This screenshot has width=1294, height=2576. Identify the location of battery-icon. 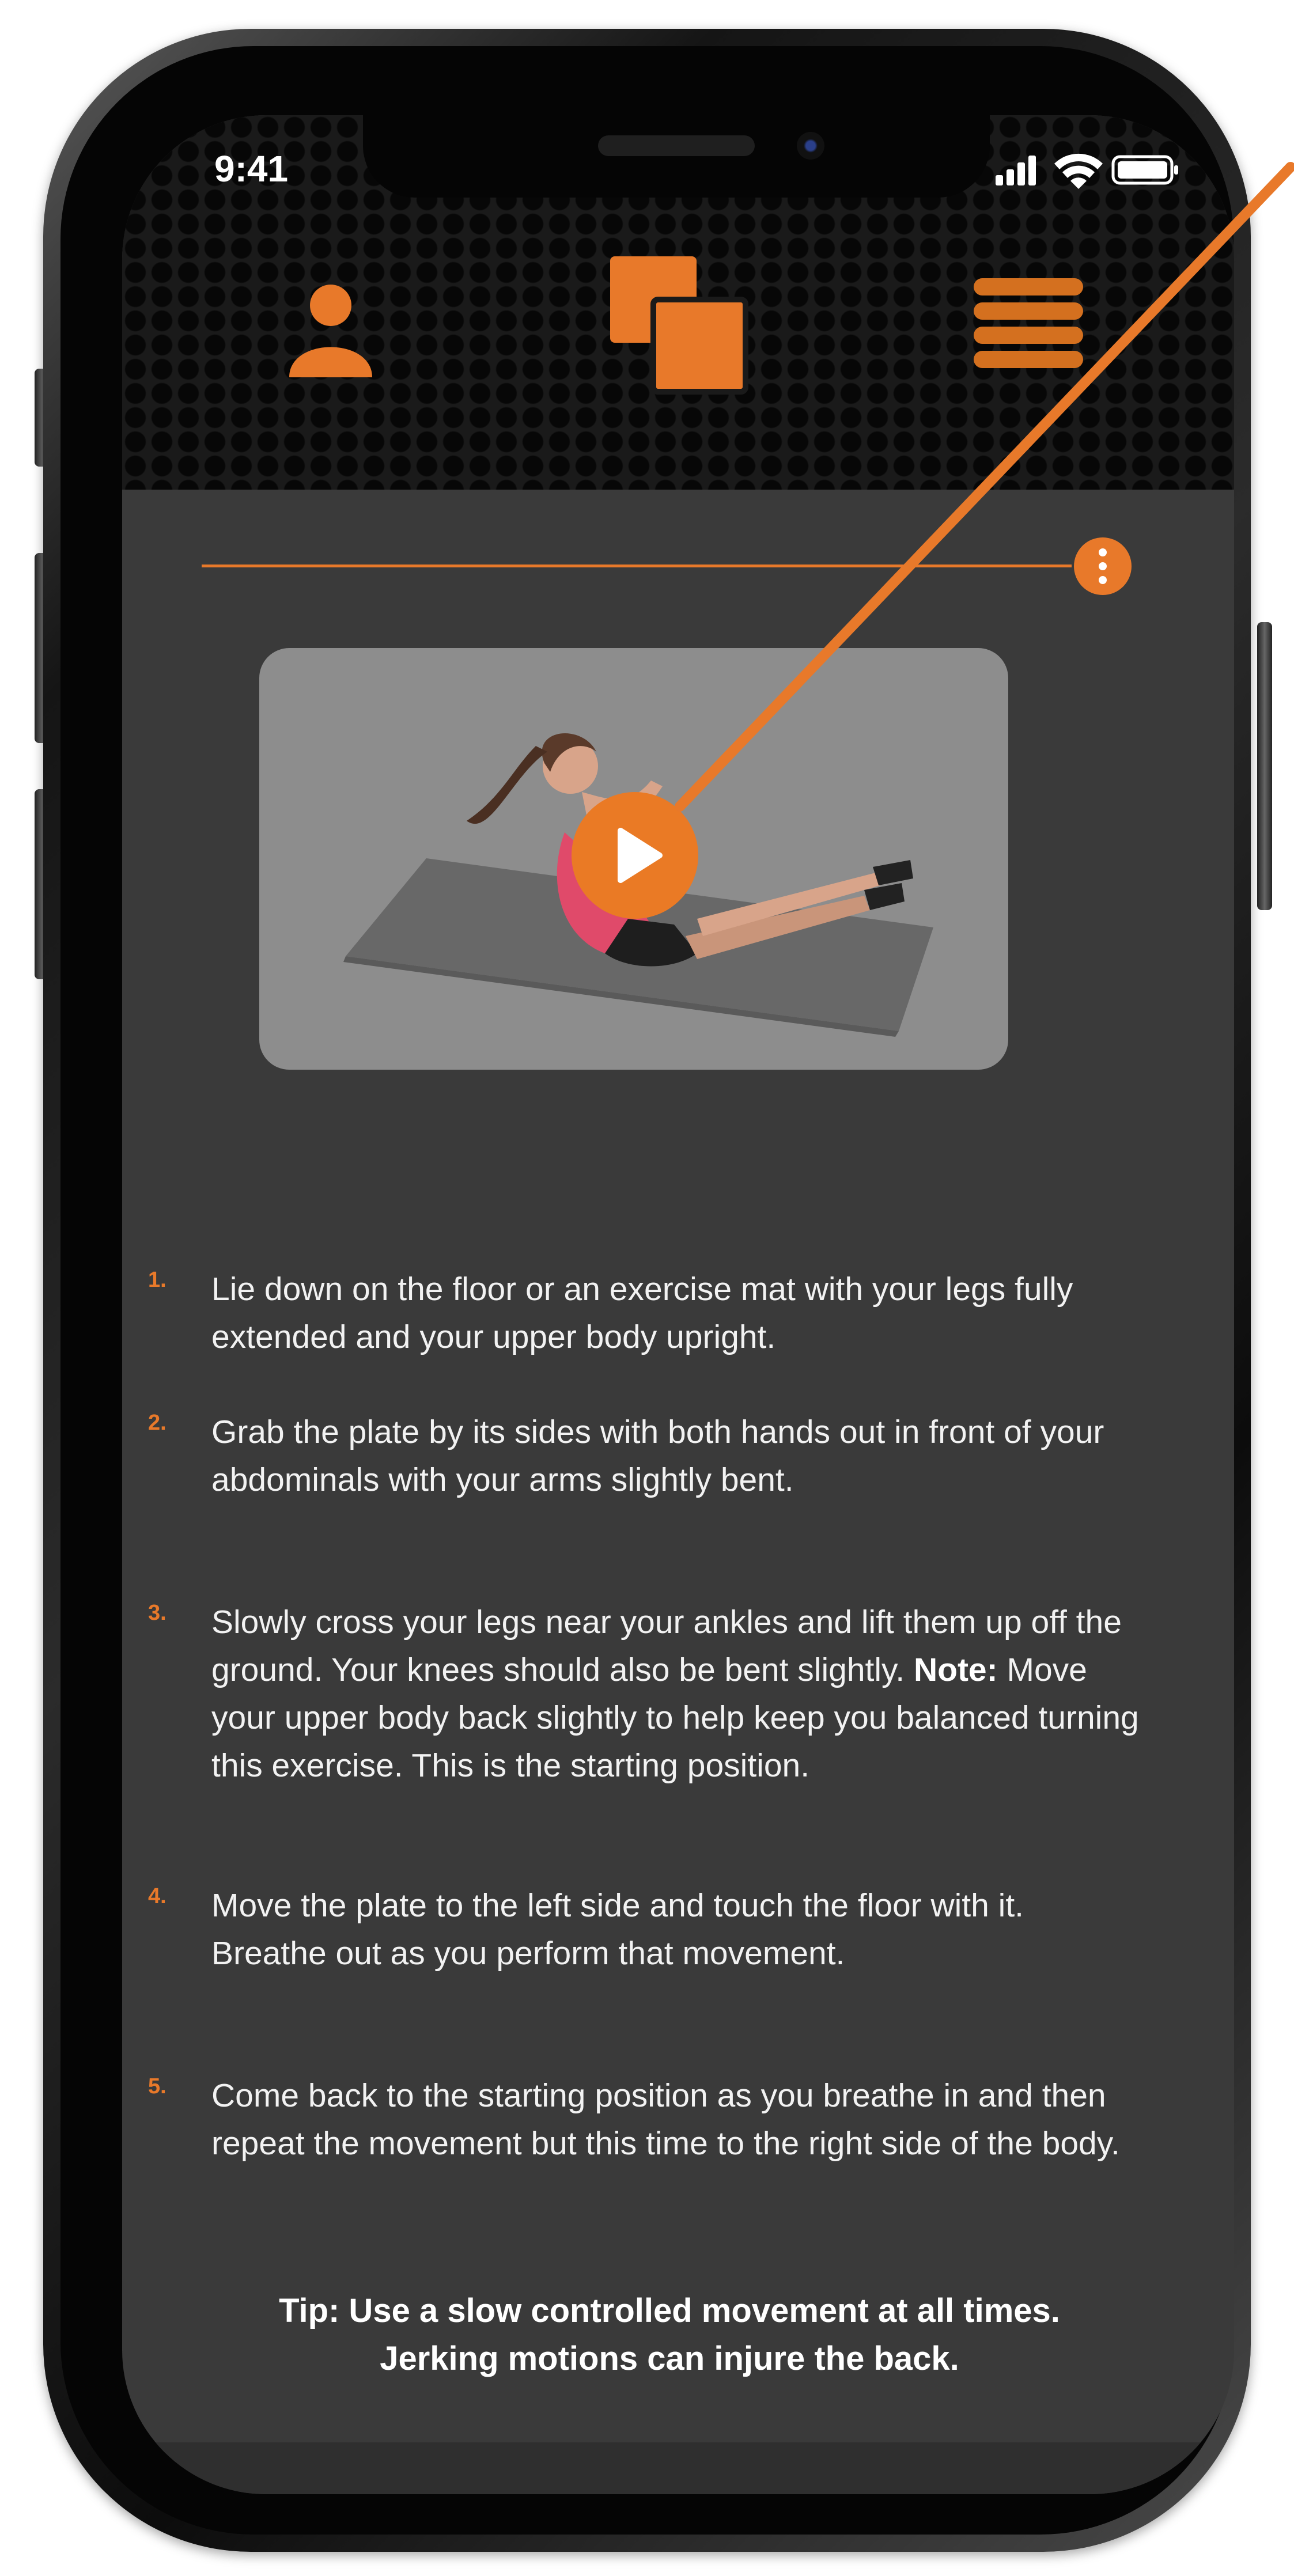
(1144, 170).